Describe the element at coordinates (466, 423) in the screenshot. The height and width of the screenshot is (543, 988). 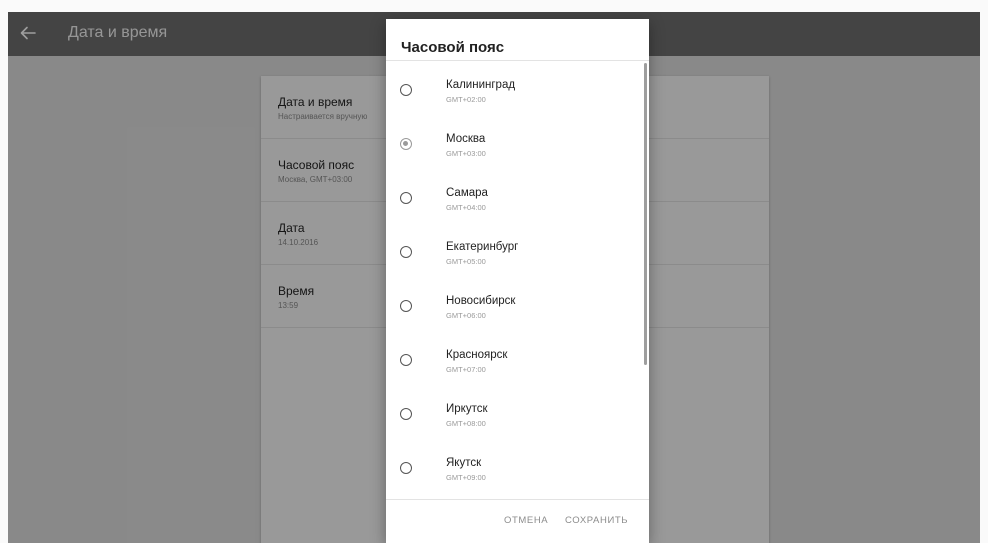
I see `timezone-offset: GMT+08:00` at that location.